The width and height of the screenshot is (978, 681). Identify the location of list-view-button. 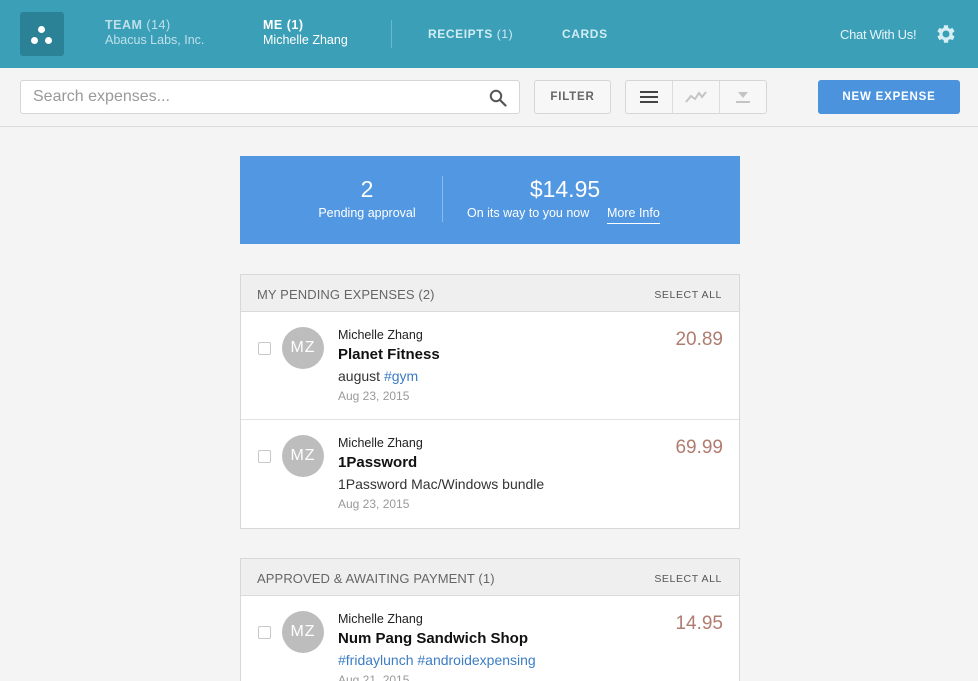
(649, 97).